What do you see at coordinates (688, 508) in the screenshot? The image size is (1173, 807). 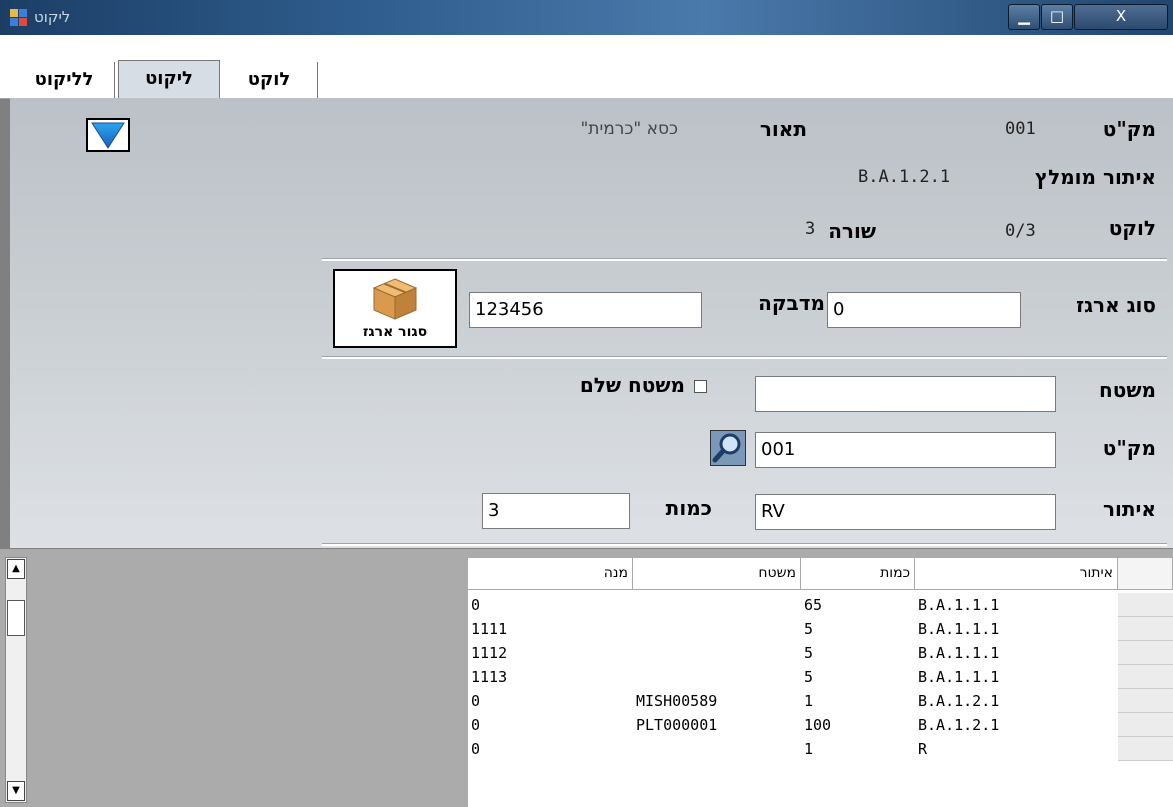 I see `quantity-label: כמות` at bounding box center [688, 508].